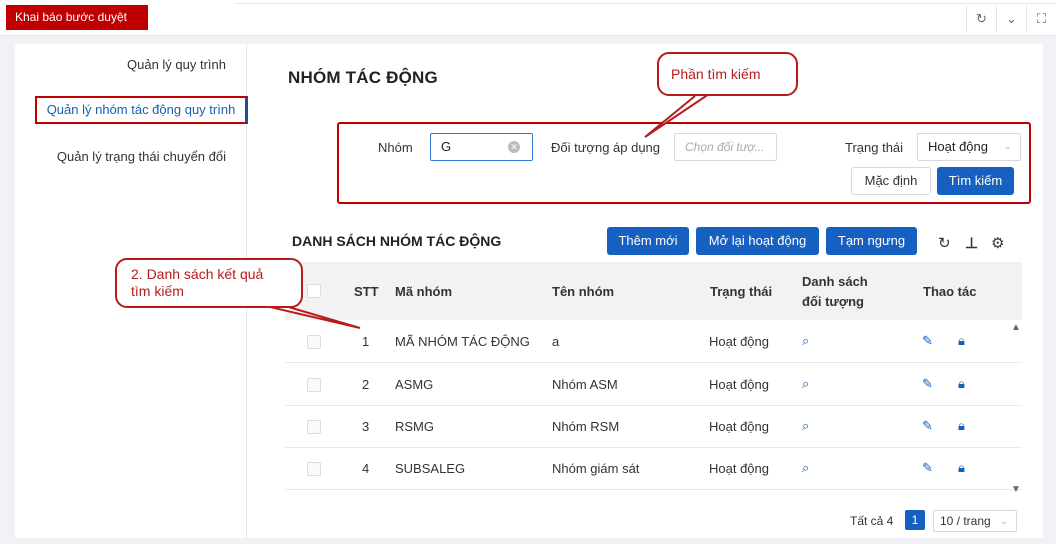 Image resolution: width=1056 pixels, height=544 pixels. What do you see at coordinates (209, 283) in the screenshot?
I see `list-callout: 2. Danh sách kết quả tìm kiếm` at bounding box center [209, 283].